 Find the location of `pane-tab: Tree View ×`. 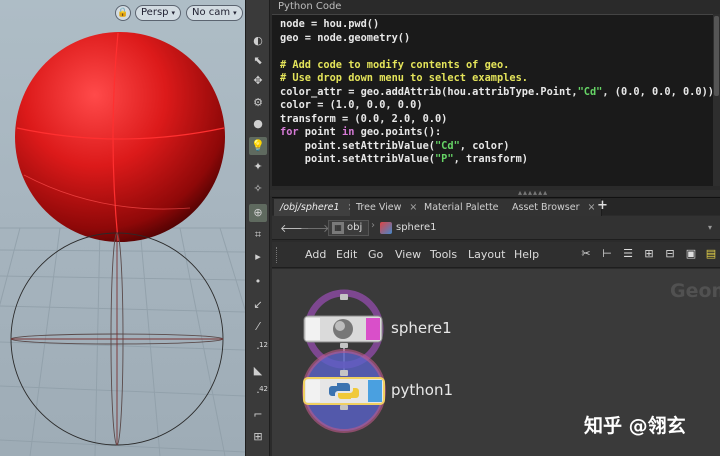

pane-tab: Tree View × is located at coordinates (387, 207).